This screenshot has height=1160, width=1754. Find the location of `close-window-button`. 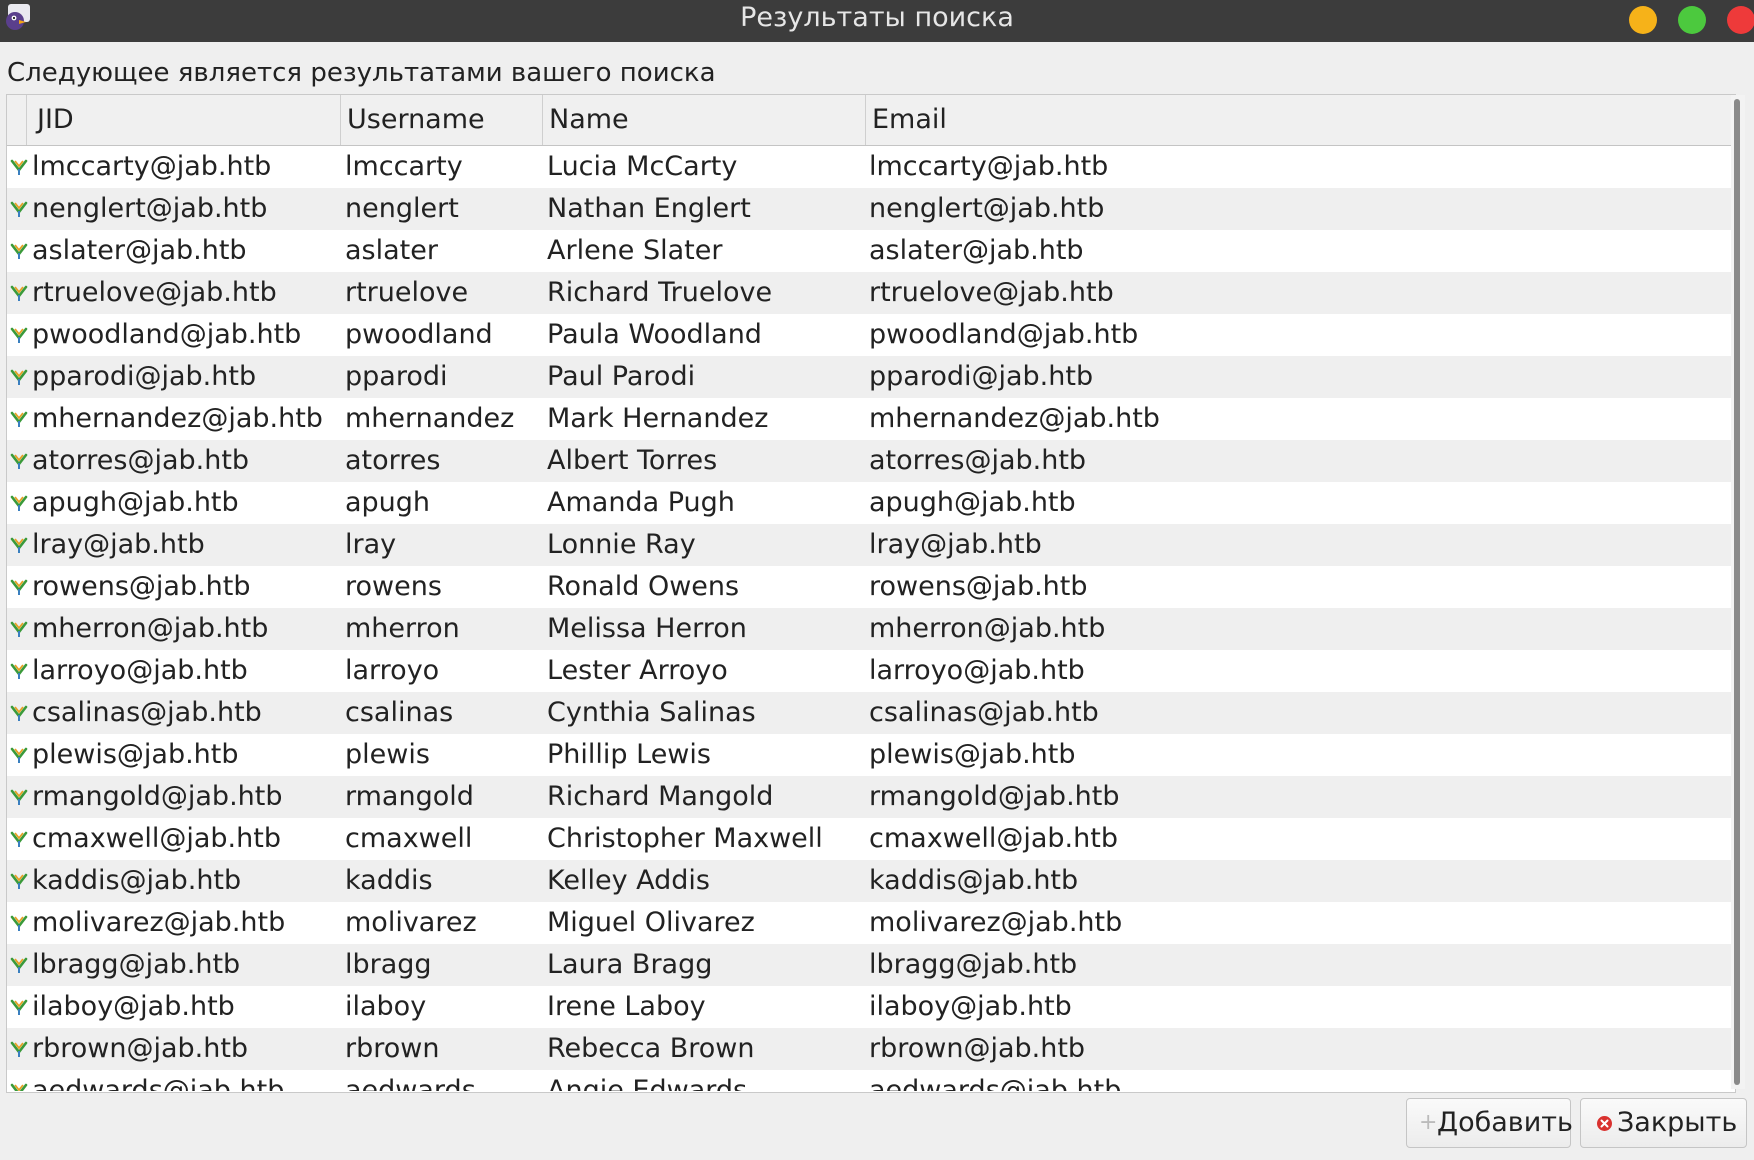

close-window-button is located at coordinates (1740, 20).